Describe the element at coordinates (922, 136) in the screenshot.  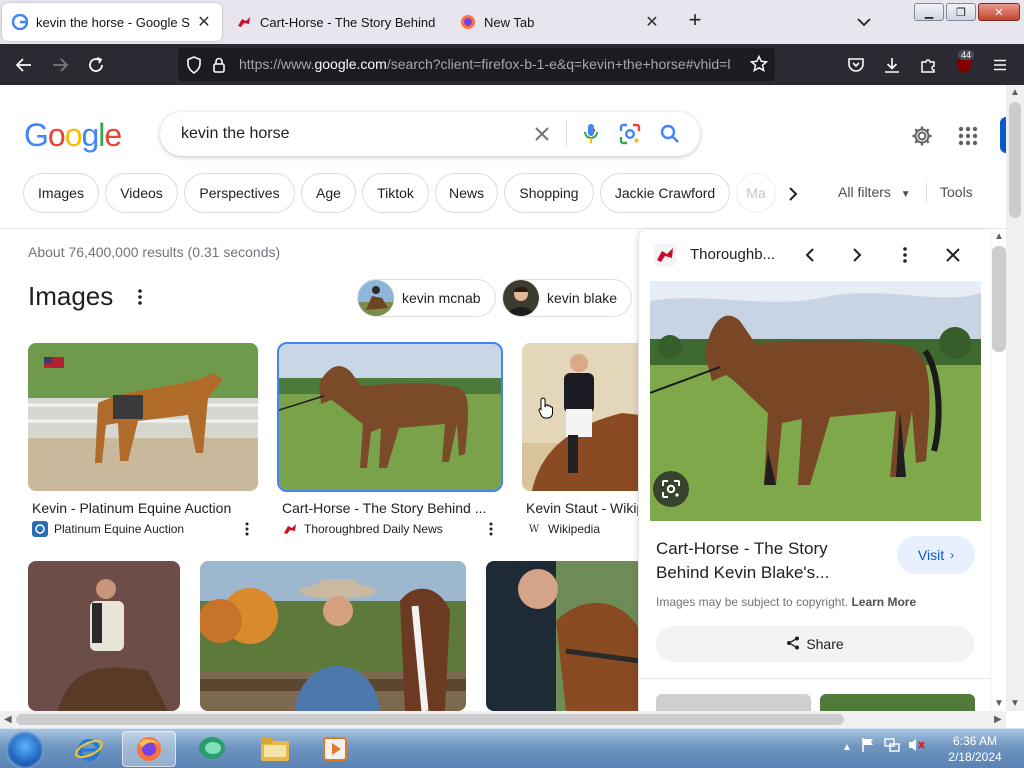
I see `settings-gear-icon` at that location.